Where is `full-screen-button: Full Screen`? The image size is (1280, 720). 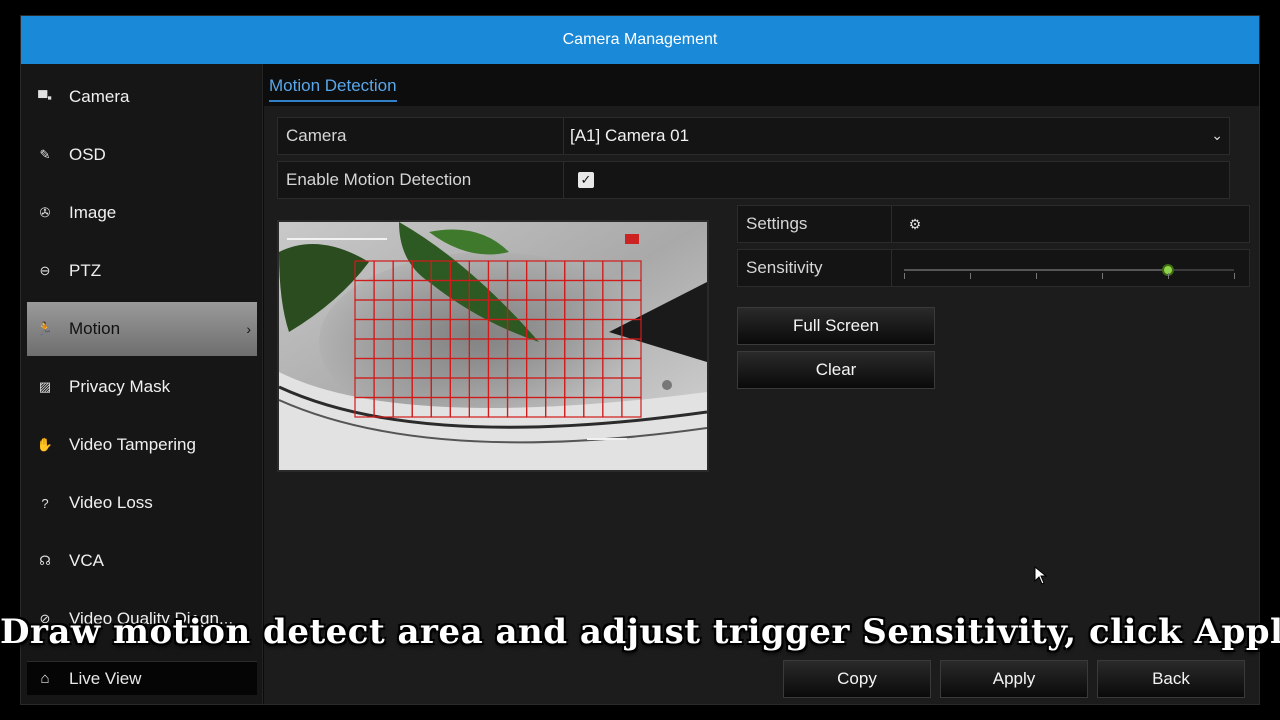 full-screen-button: Full Screen is located at coordinates (836, 326).